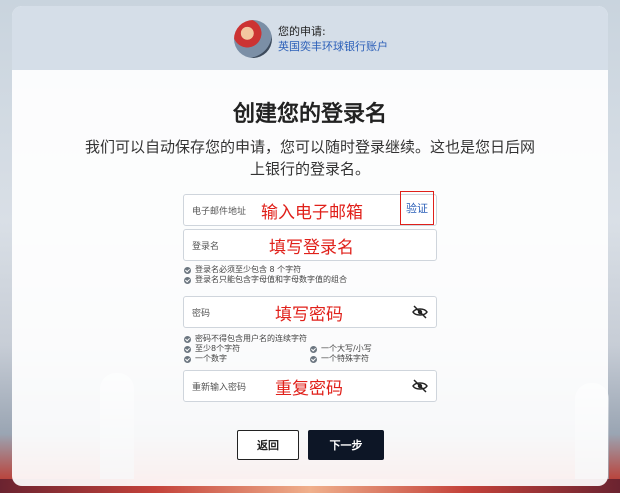 This screenshot has height=493, width=620. I want to click on hide-password-icon, so click(420, 312).